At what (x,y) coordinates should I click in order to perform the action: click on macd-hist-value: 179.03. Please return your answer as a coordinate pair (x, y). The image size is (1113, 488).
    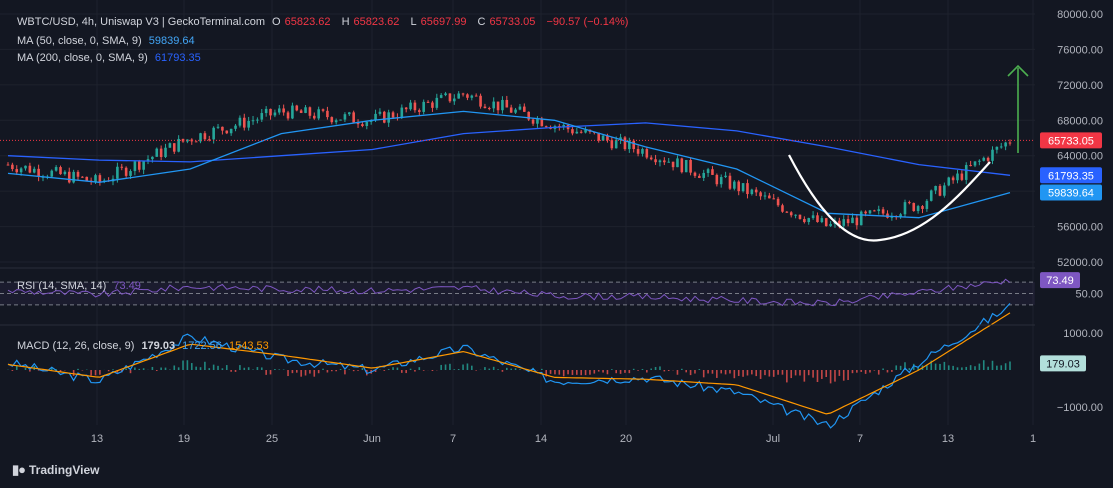
    Looking at the image, I should click on (158, 346).